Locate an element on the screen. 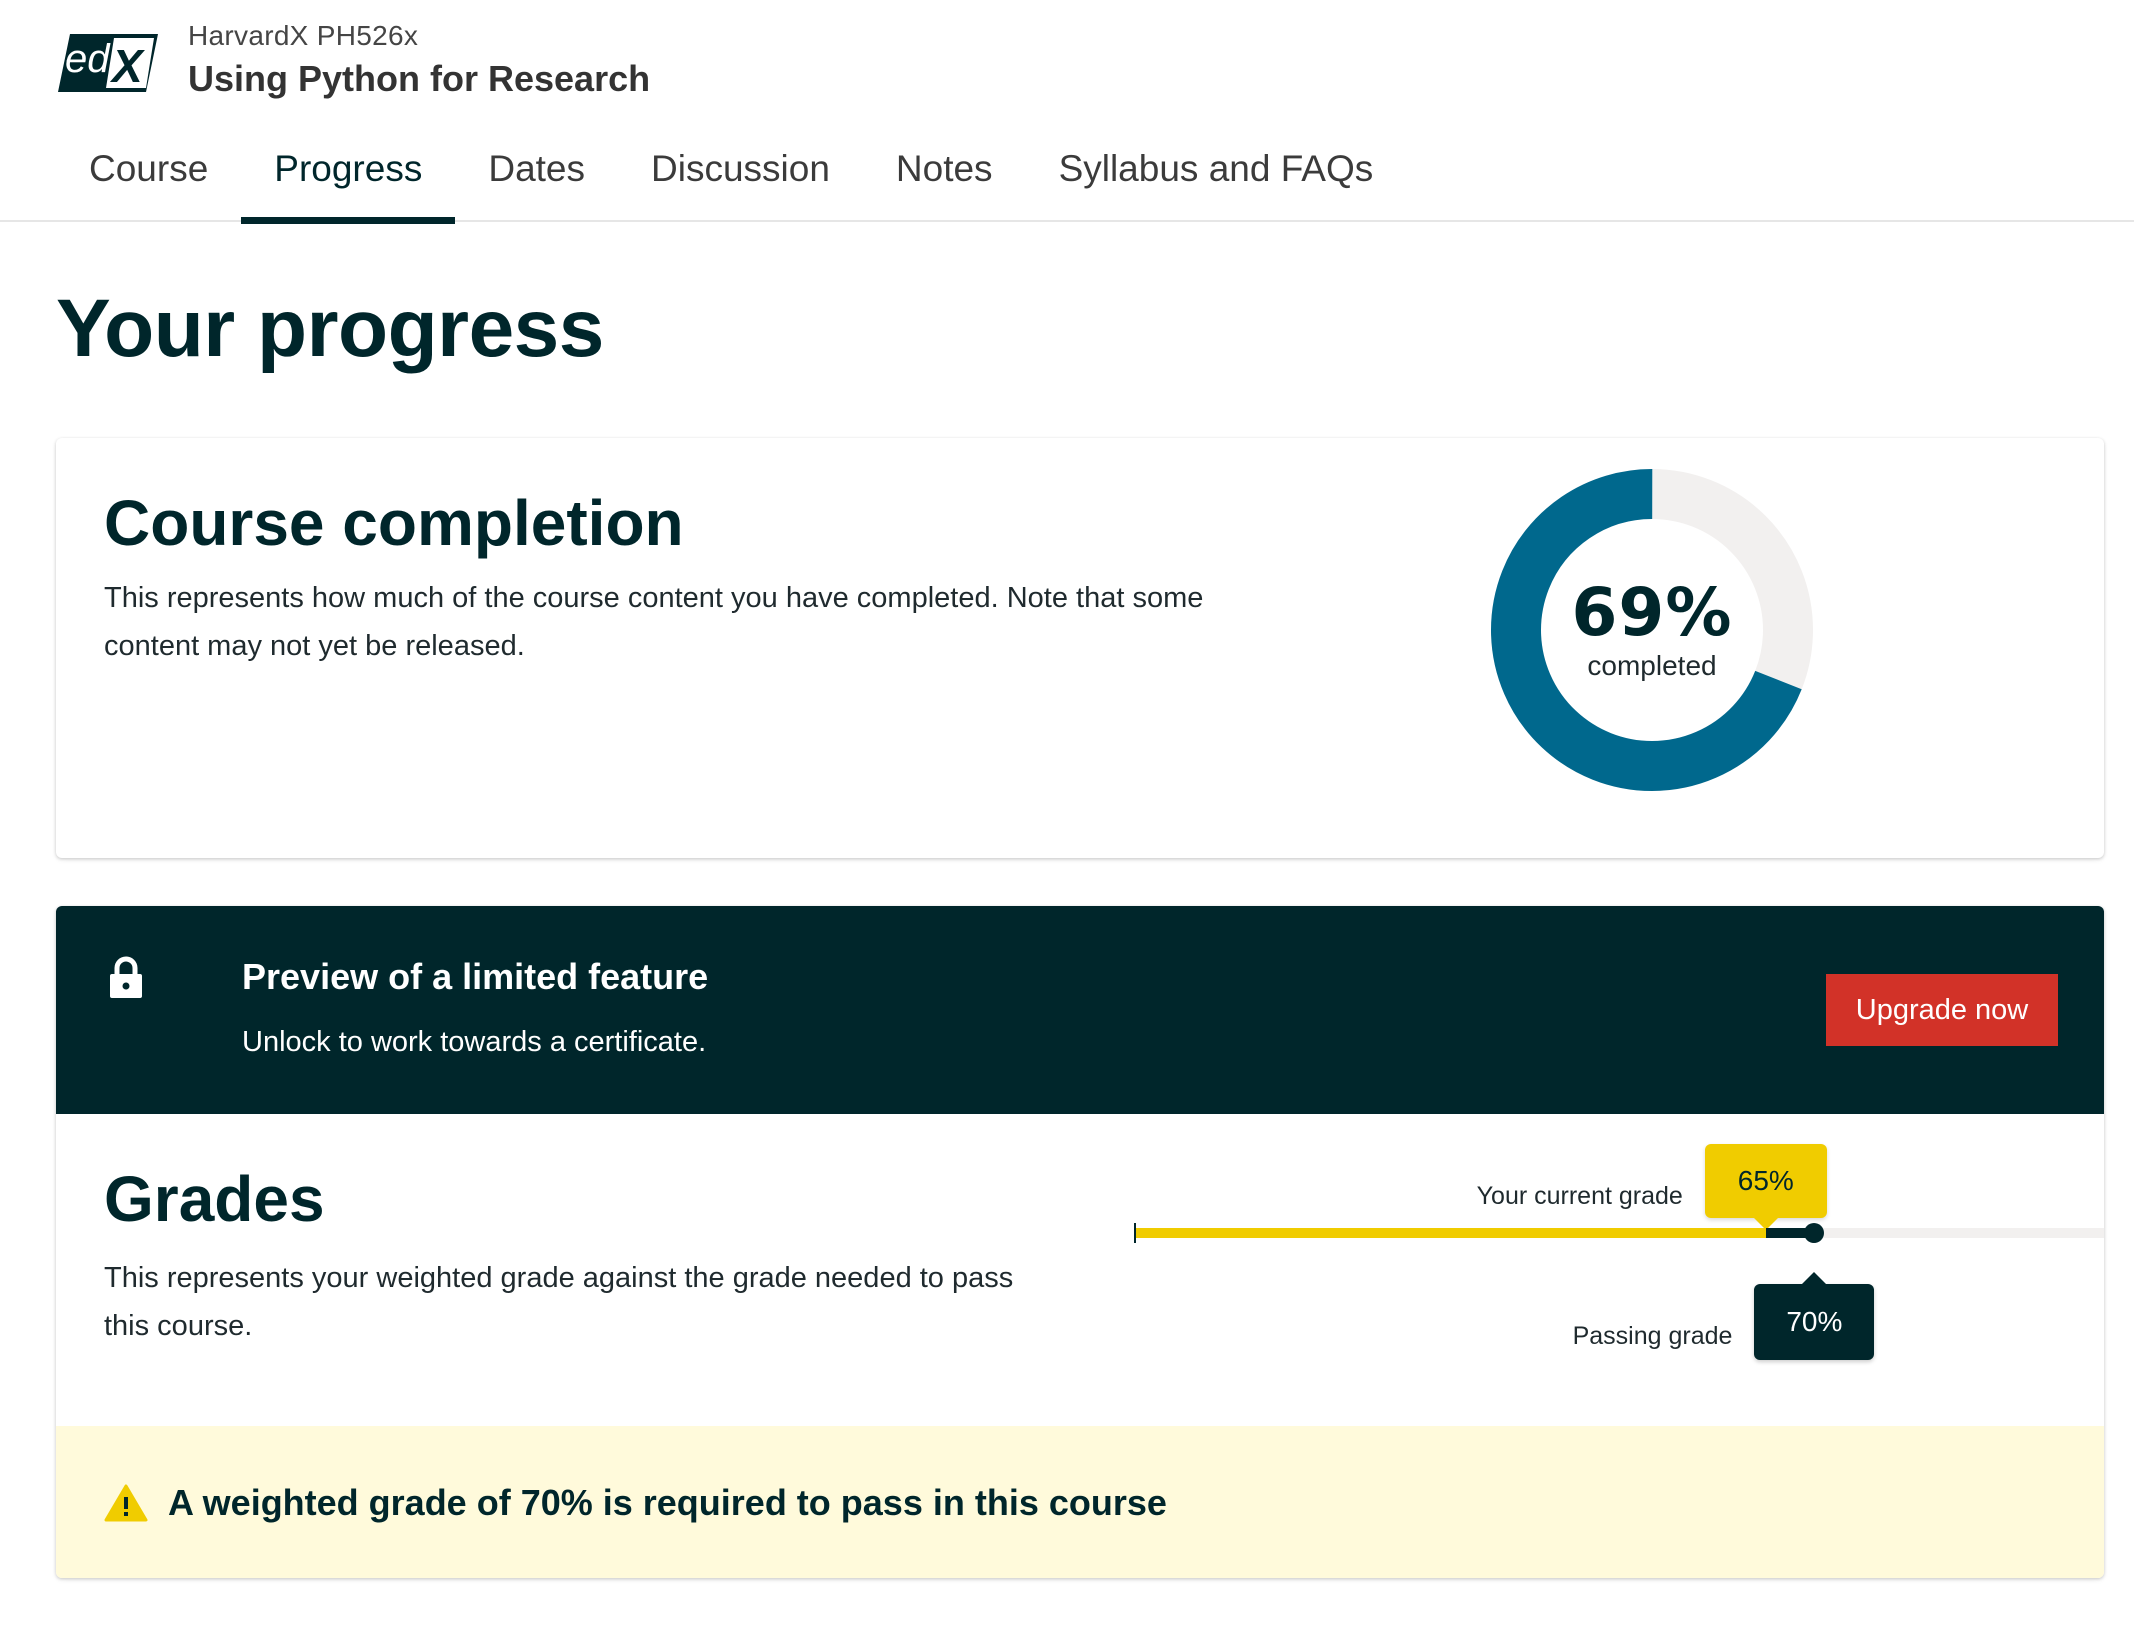  edx-logo-icon: ed X is located at coordinates (107, 61).